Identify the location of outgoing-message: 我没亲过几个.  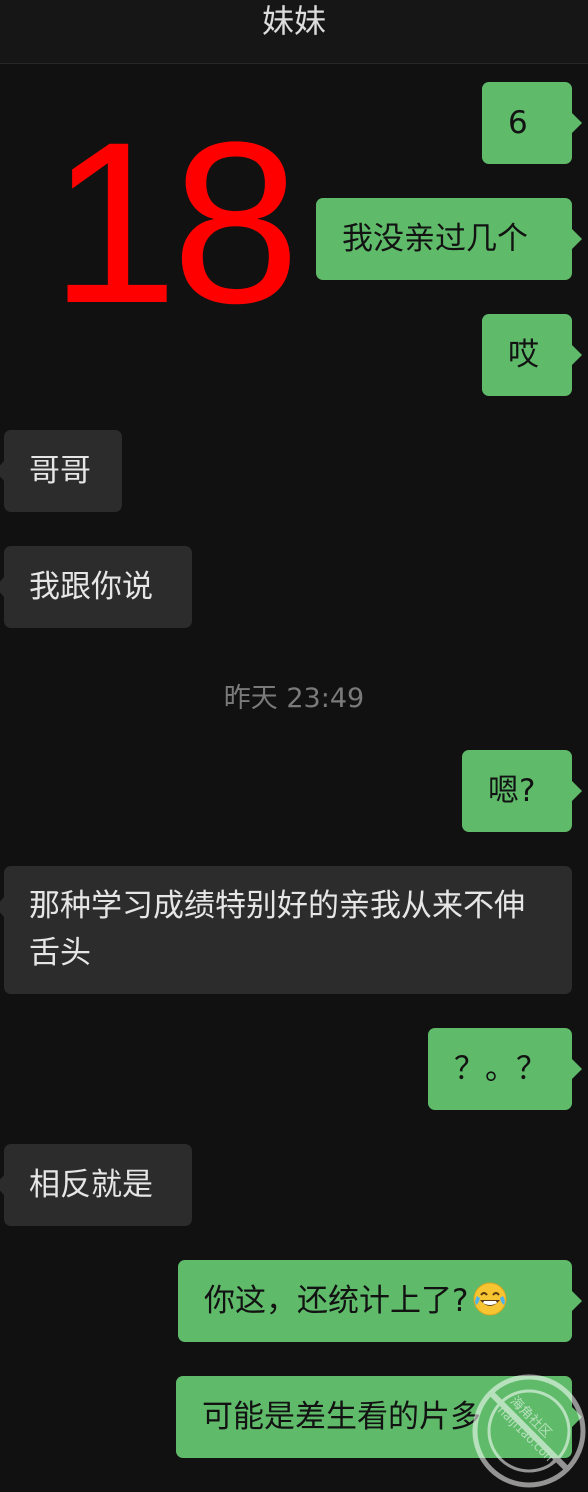
(449, 239).